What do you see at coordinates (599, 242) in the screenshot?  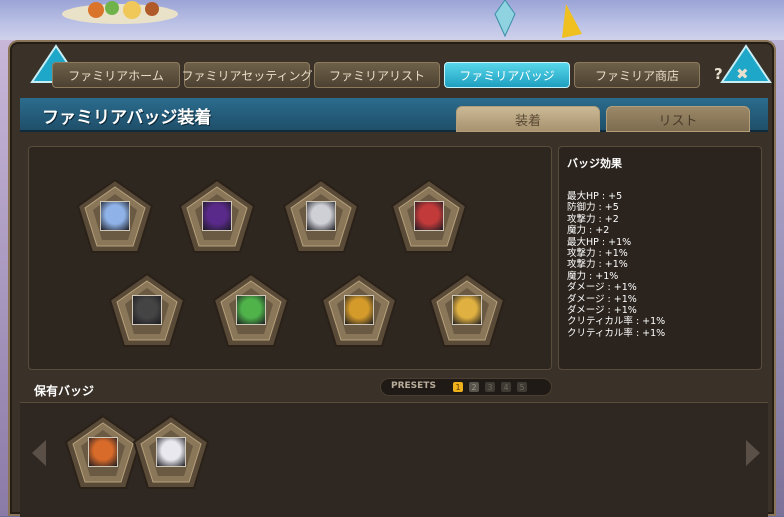 I see `badge-effect-line: 最大HP : +1%` at bounding box center [599, 242].